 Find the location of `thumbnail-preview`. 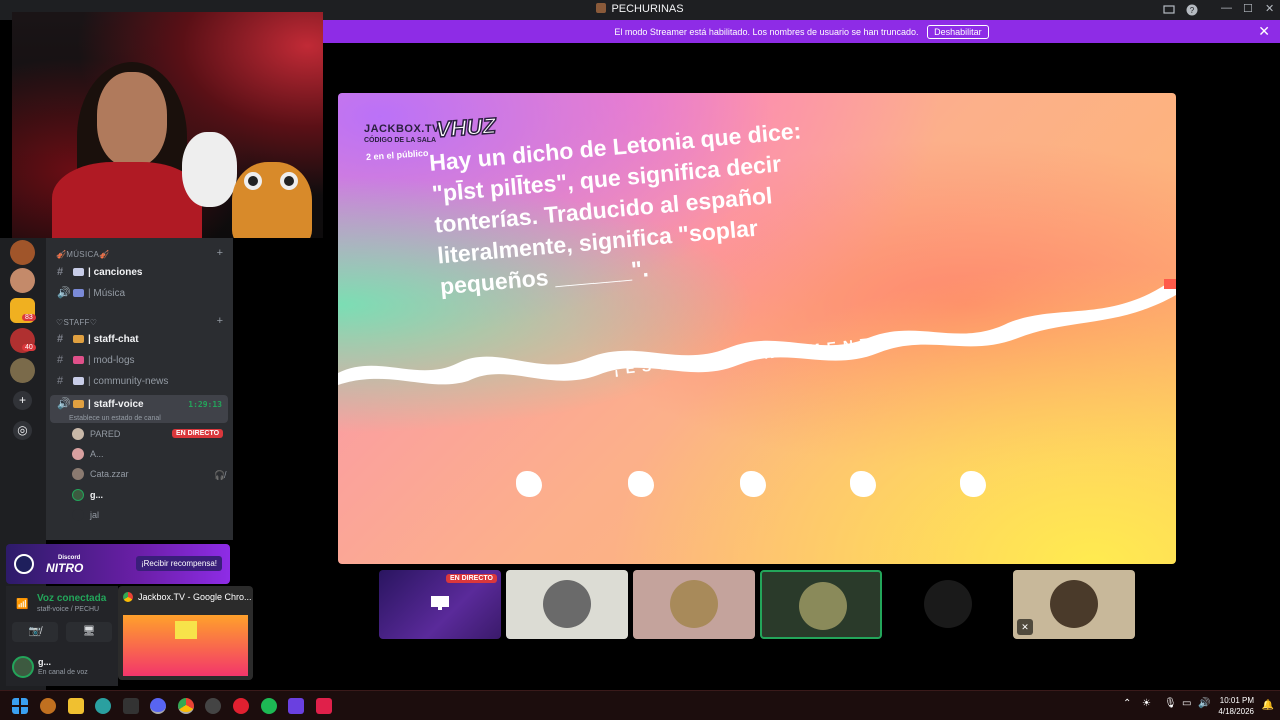

thumbnail-preview is located at coordinates (185, 645).